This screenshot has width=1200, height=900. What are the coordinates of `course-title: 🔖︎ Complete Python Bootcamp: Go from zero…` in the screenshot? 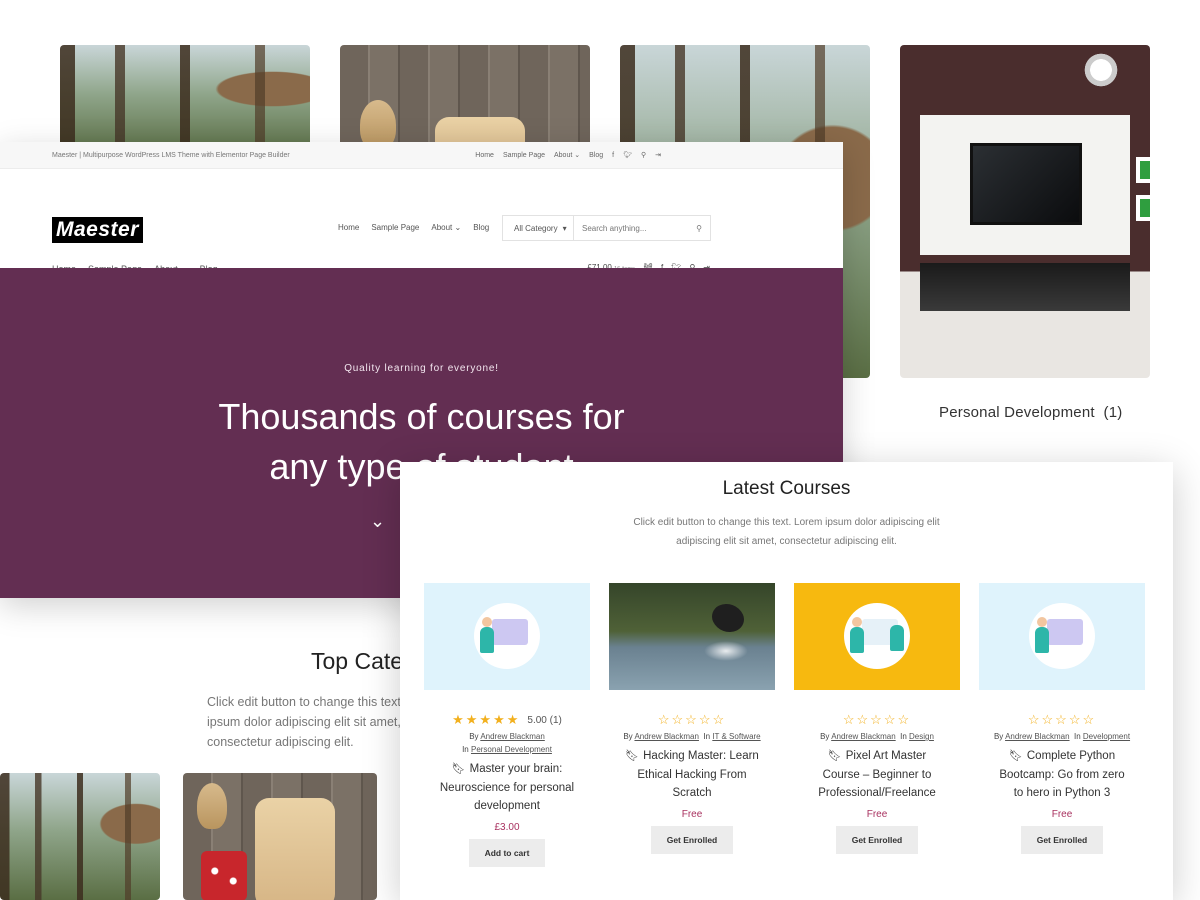 It's located at (1062, 775).